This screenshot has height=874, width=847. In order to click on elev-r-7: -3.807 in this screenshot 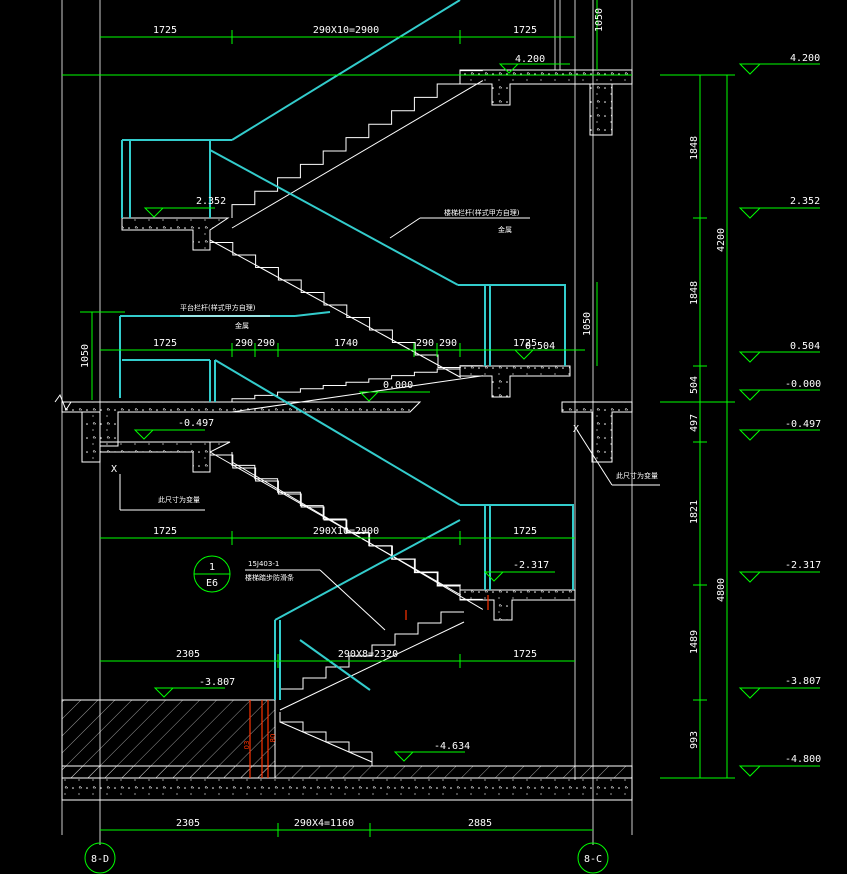, I will do `click(803, 681)`.